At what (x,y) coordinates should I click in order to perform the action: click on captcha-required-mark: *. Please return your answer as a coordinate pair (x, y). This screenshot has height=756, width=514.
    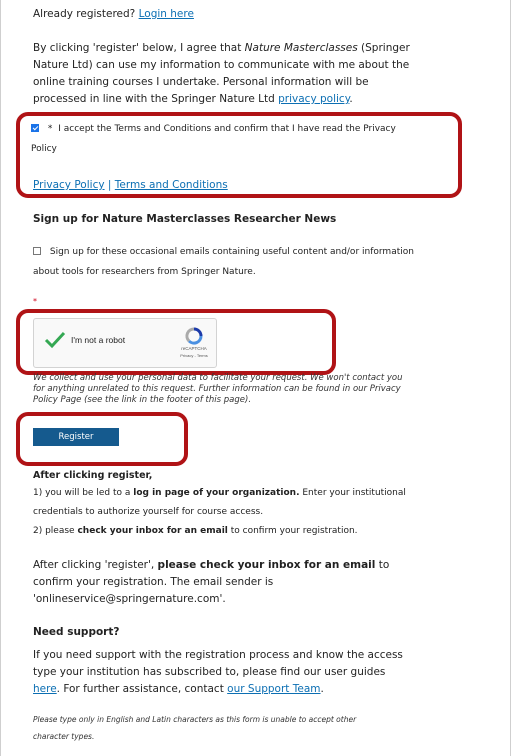
    Looking at the image, I should click on (35, 301).